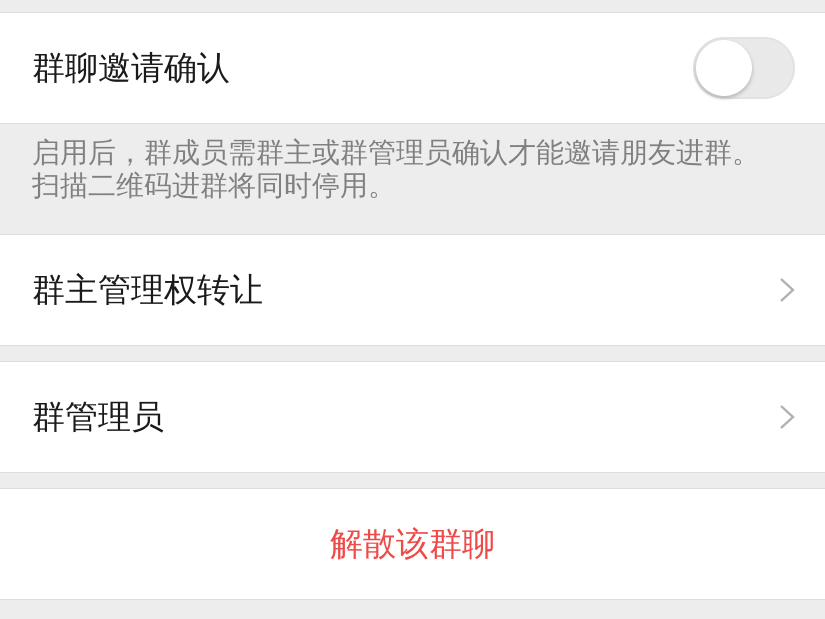  Describe the element at coordinates (396, 169) in the screenshot. I see `setting-description: 启用后，群成员需群主或群管理员确认才能邀请朋友进群。扫描二维码进群将同时停用。` at that location.